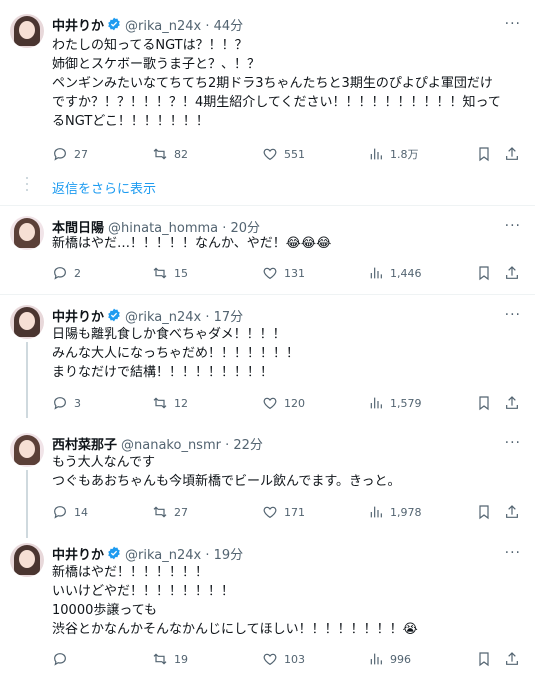 This screenshot has width=535, height=673. Describe the element at coordinates (184, 226) in the screenshot. I see `author-handle: @hinata_homma · 20分` at that location.